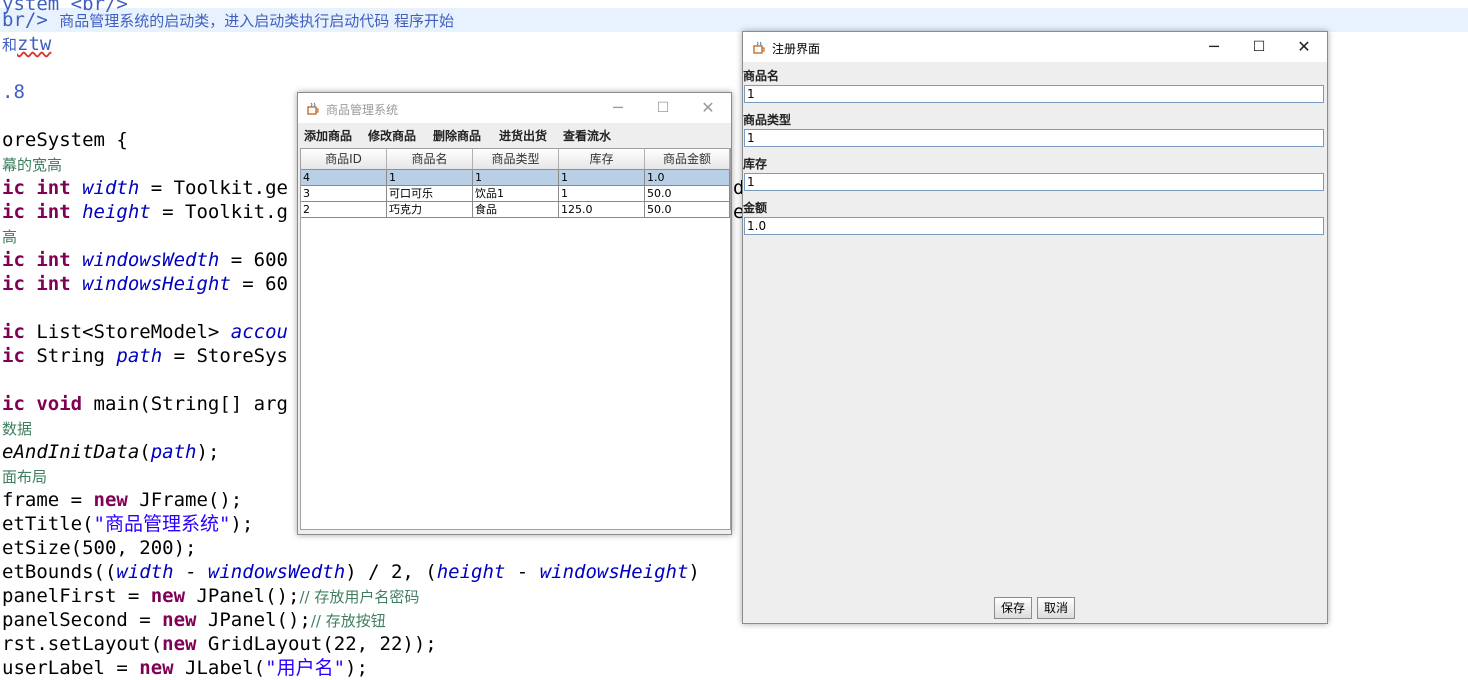 The width and height of the screenshot is (1468, 680). Describe the element at coordinates (761, 76) in the screenshot. I see `product-name-label: 商品名` at that location.